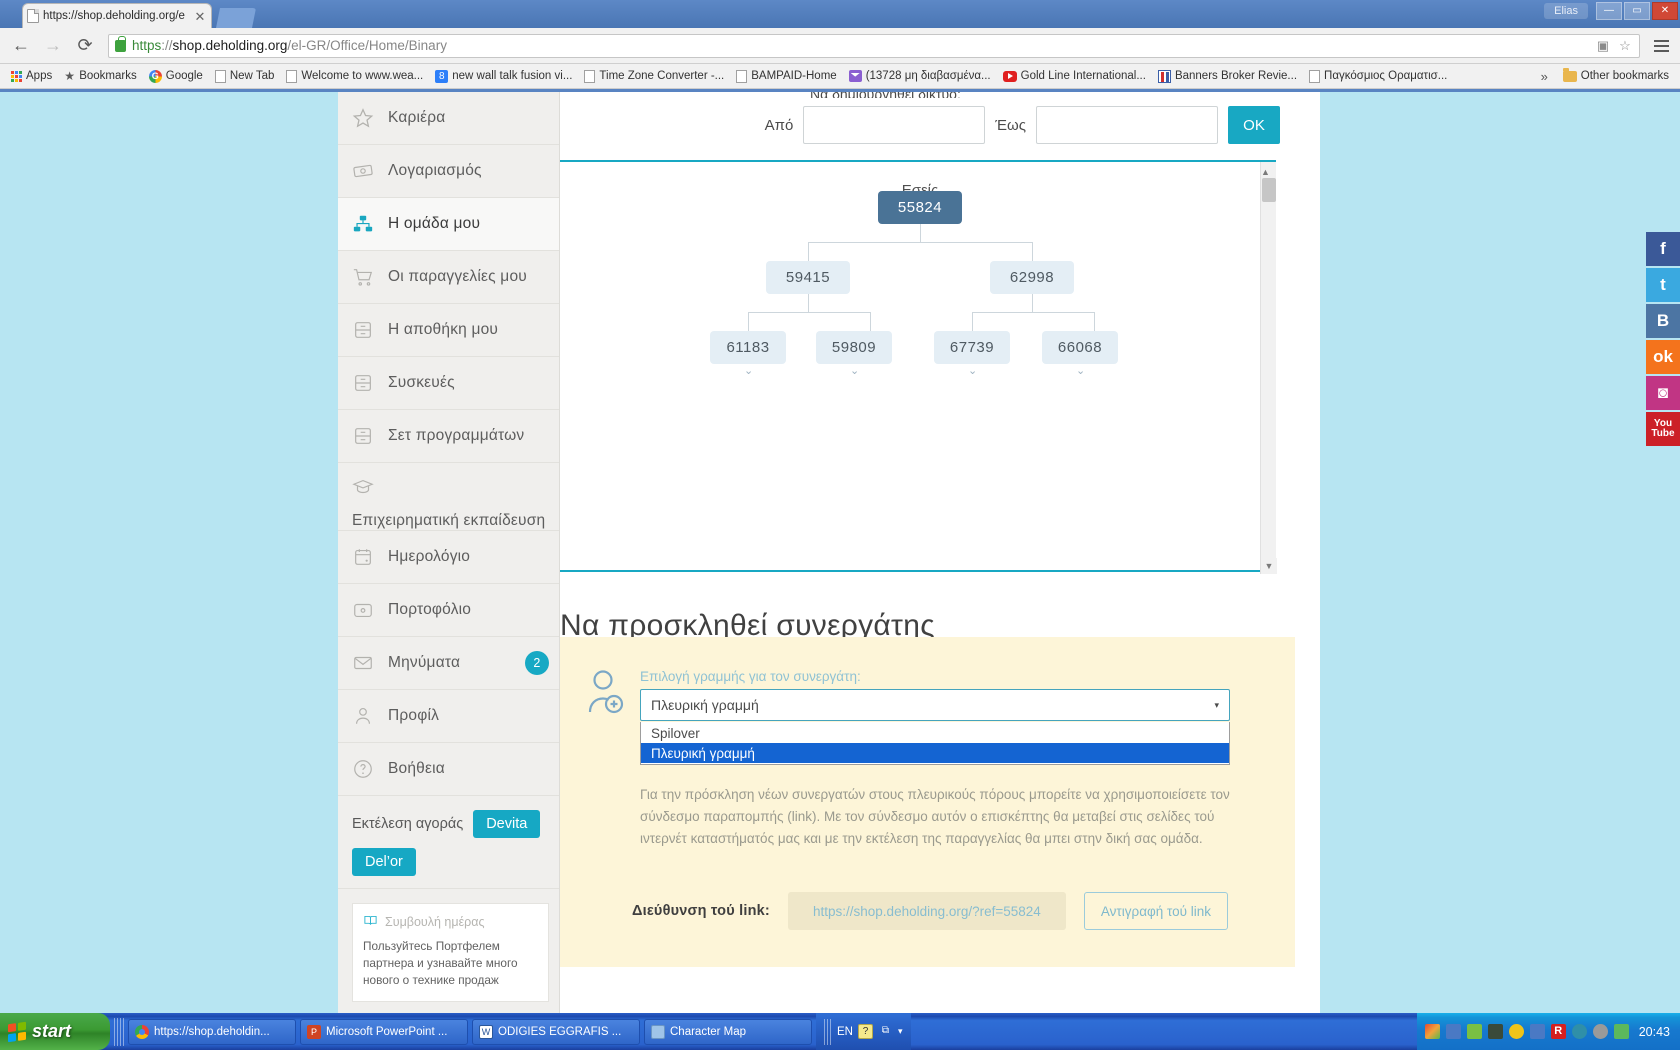 This screenshot has height=1050, width=1680. Describe the element at coordinates (1474, 1031) in the screenshot. I see `shield-green-icon` at that location.